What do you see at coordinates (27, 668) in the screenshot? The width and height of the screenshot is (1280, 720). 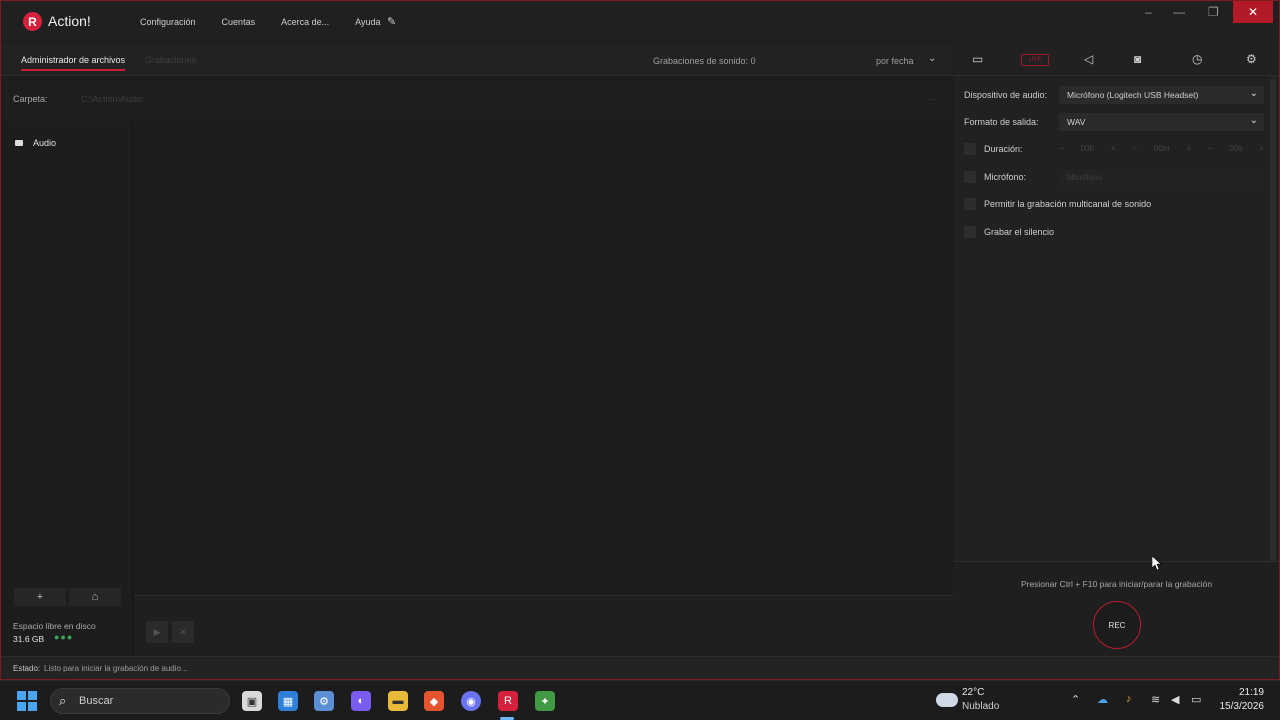 I see `status-label: Estado:` at bounding box center [27, 668].